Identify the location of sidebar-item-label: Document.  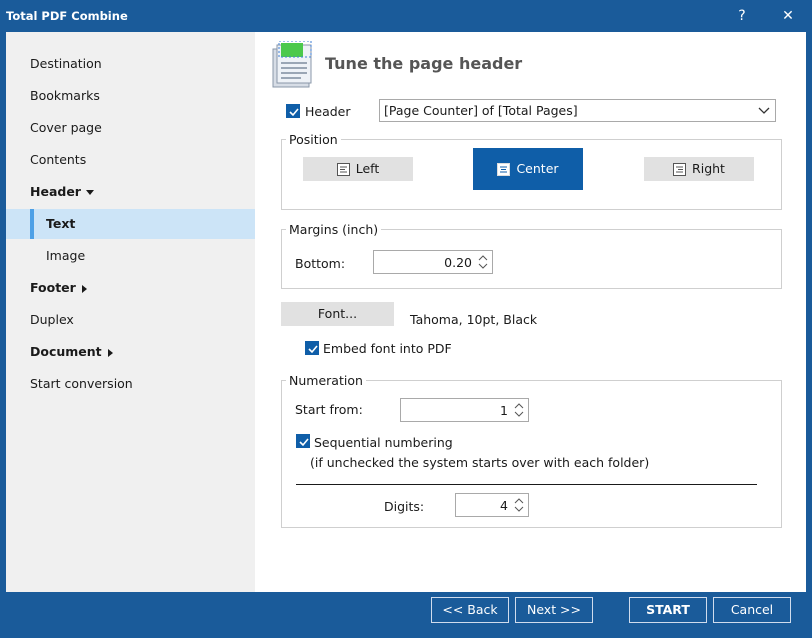
(66, 351).